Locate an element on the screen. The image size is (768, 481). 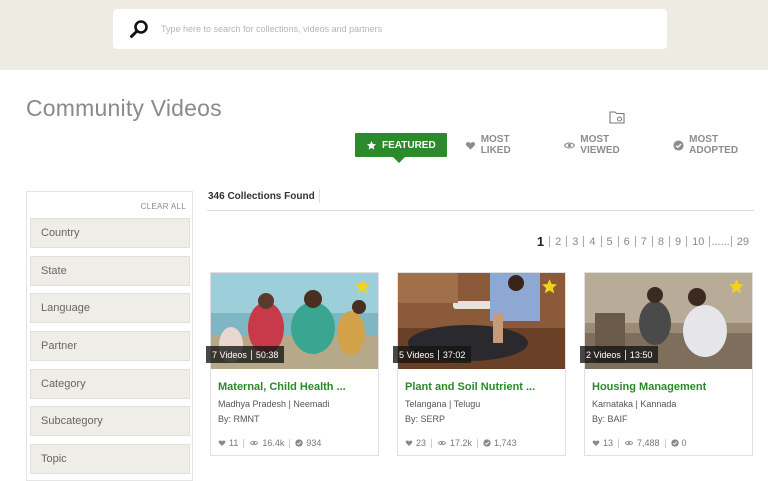
page-link: 6 is located at coordinates (627, 242).